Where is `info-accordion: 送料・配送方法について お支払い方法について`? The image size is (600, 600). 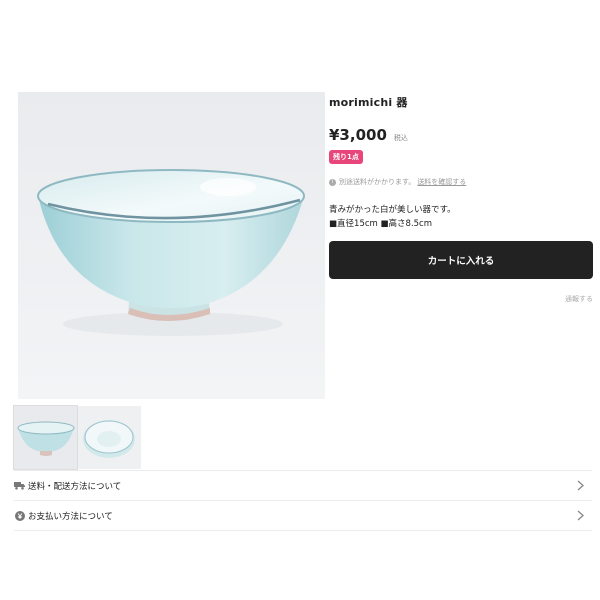 info-accordion: 送料・配送方法について お支払い方法について is located at coordinates (303, 500).